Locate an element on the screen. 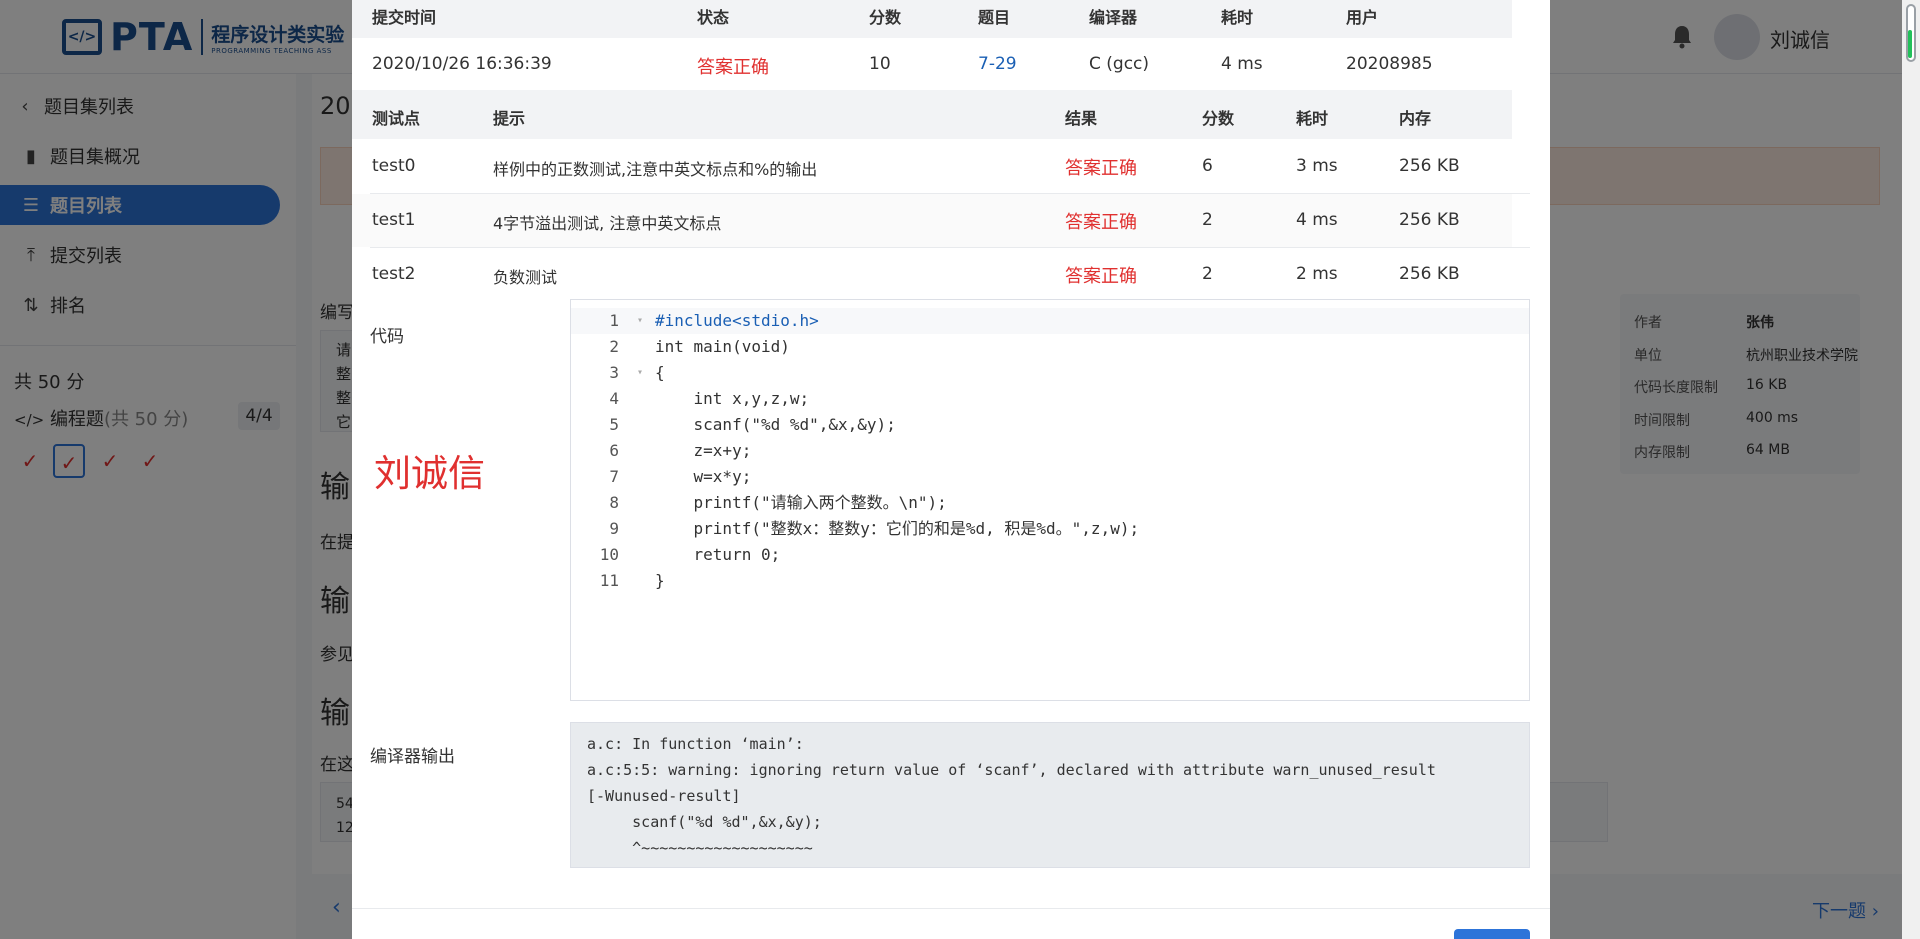 Image resolution: width=1920 pixels, height=939 pixels. scrollbar is located at coordinates (1911, 469).